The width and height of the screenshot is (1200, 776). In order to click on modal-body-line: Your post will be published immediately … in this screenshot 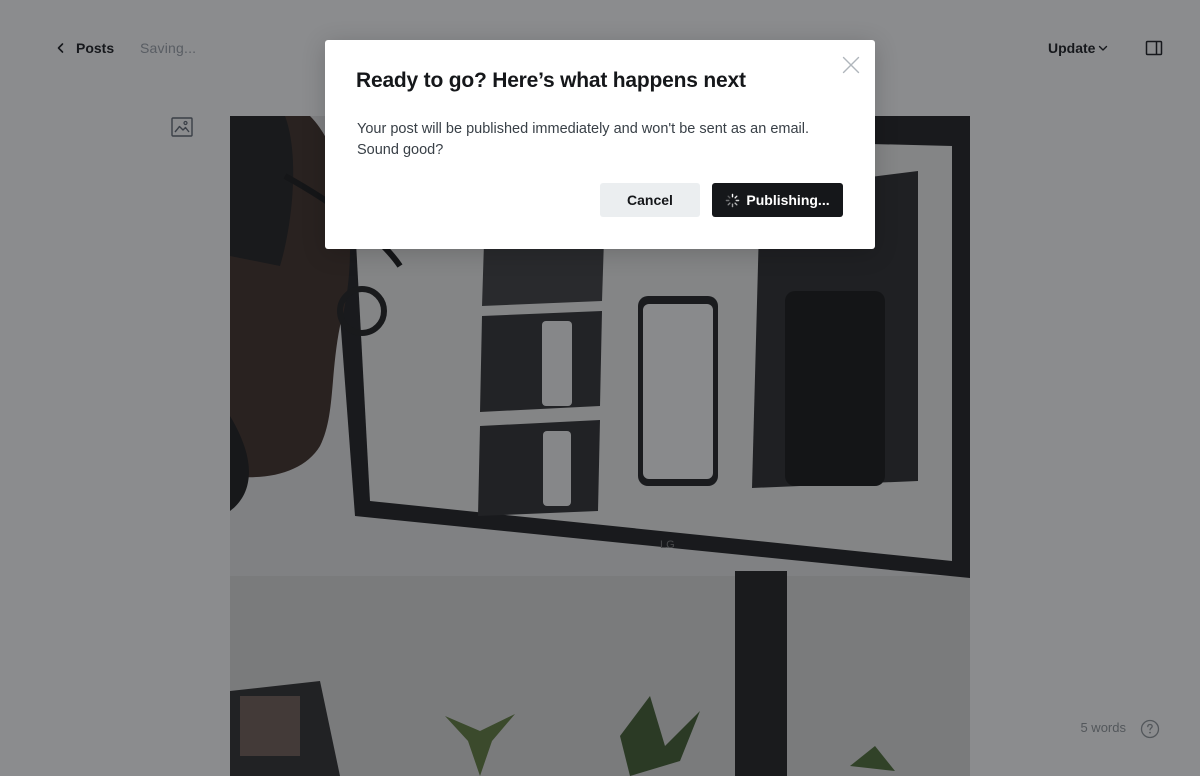, I will do `click(583, 129)`.